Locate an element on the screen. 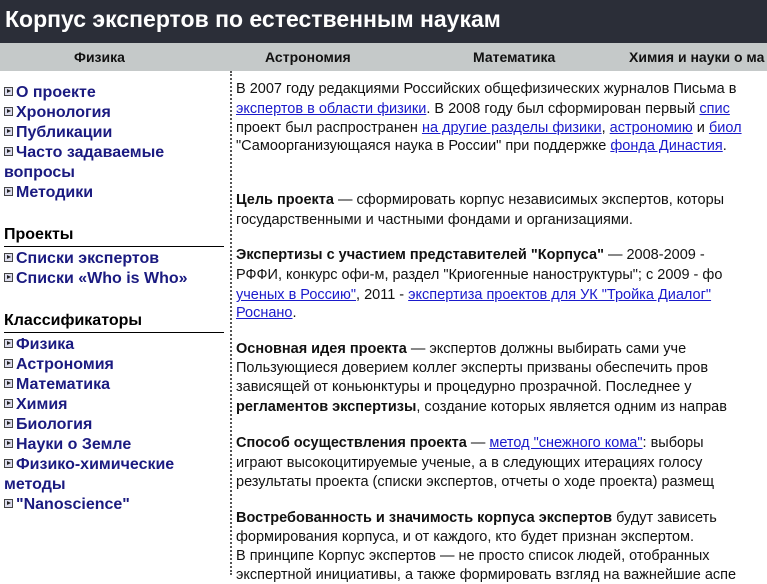 This screenshot has width=767, height=584. site-title: Корпус экспертов по естественным наукам is located at coordinates (253, 19).